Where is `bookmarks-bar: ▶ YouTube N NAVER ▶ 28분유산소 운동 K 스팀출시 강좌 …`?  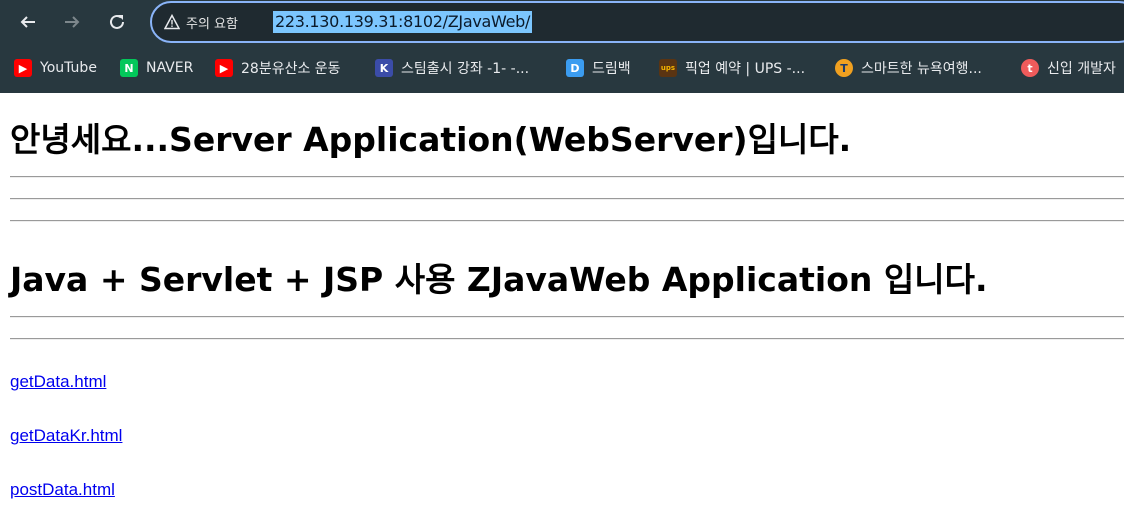
bookmarks-bar: ▶ YouTube N NAVER ▶ 28분유산소 운동 K 스팀출시 강좌 … is located at coordinates (562, 68).